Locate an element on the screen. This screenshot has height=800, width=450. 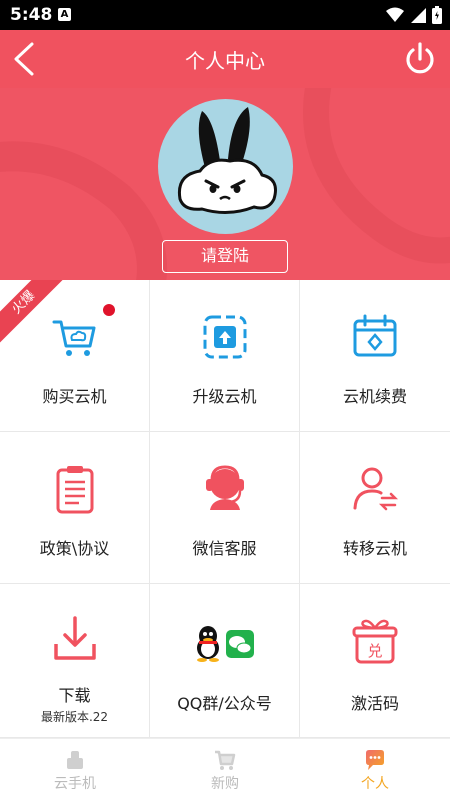
logout-button is located at coordinates (420, 59).